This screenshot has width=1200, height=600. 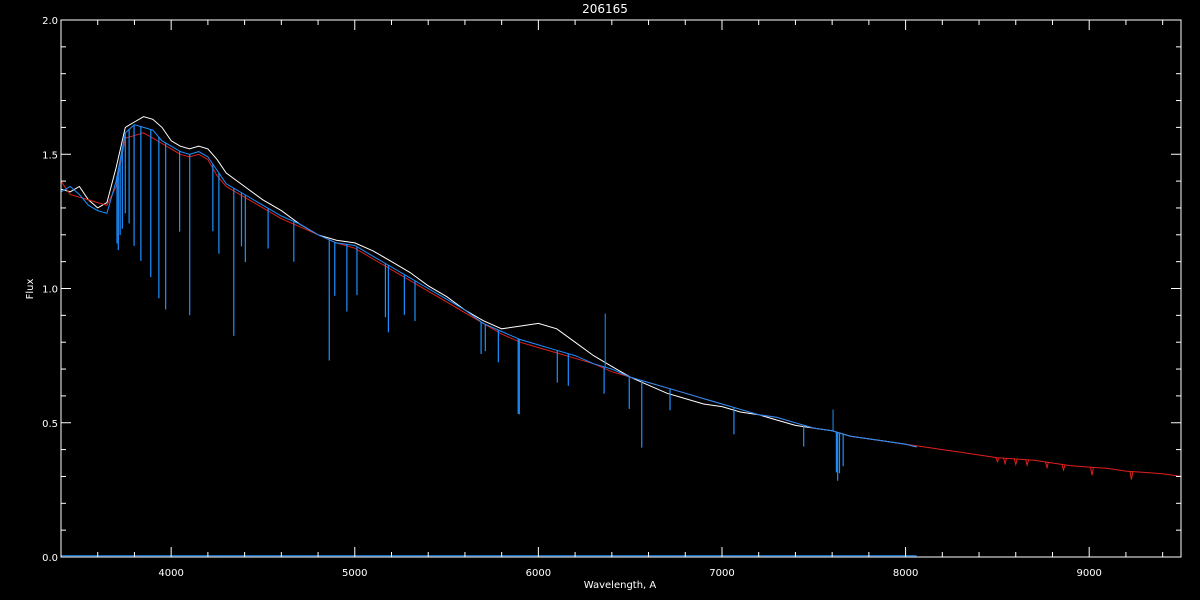 I want to click on y-tick-label: 2.0, so click(x=50, y=21).